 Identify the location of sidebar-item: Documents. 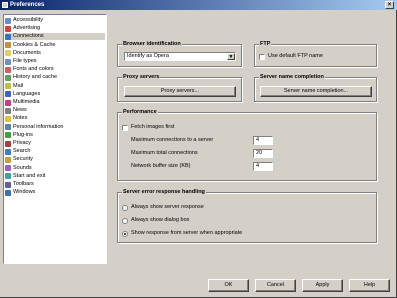
(55, 53).